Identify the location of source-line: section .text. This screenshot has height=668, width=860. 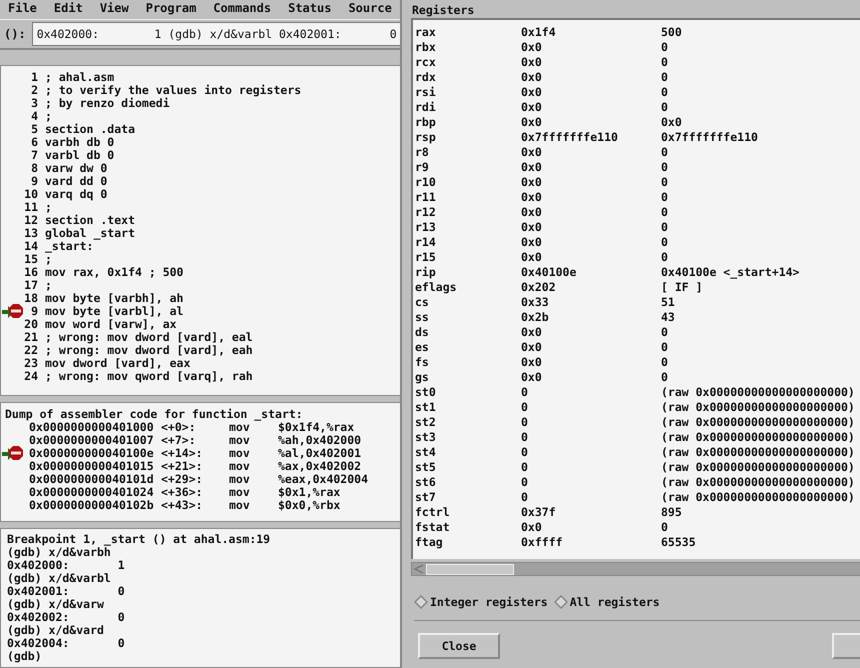
(90, 220).